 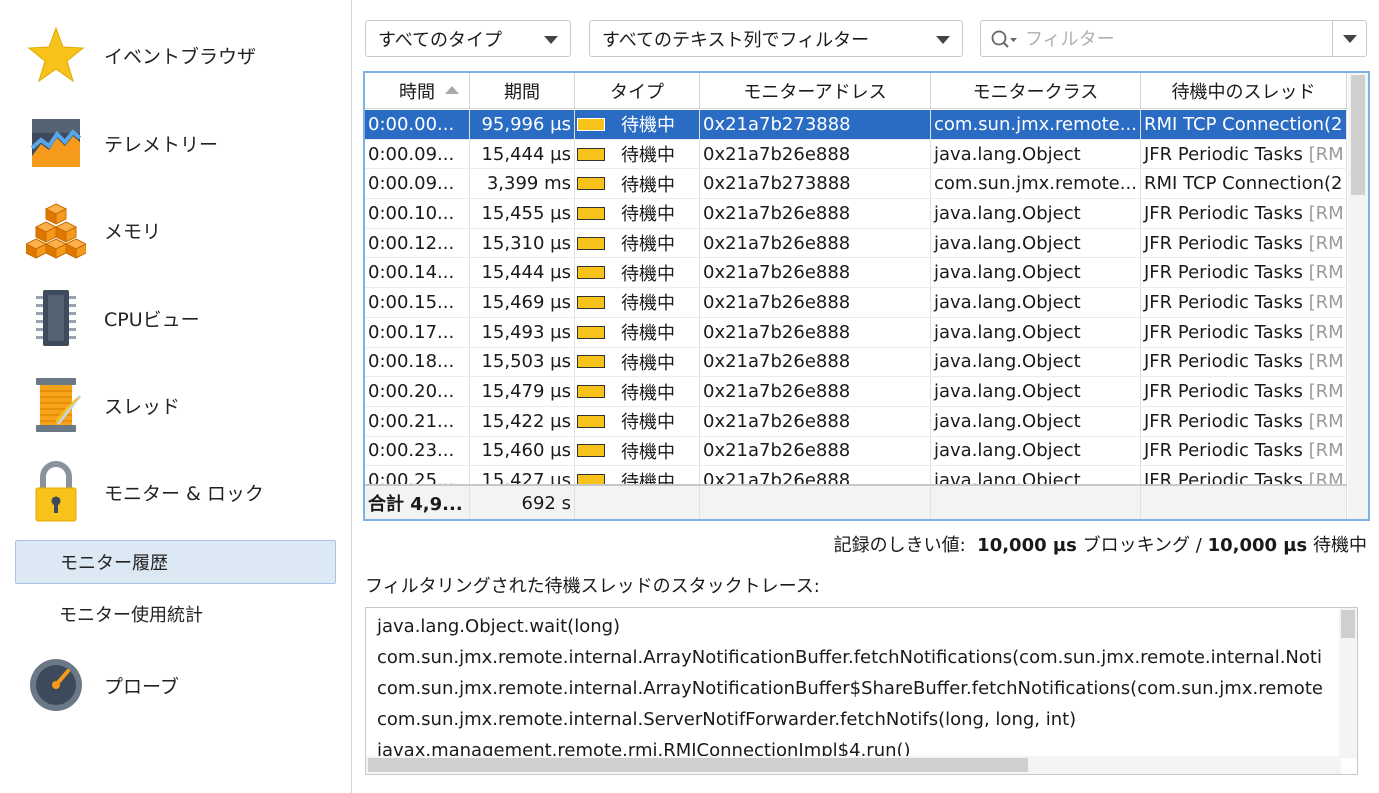 I want to click on column-header-label: モニタークラス, so click(x=1035, y=92).